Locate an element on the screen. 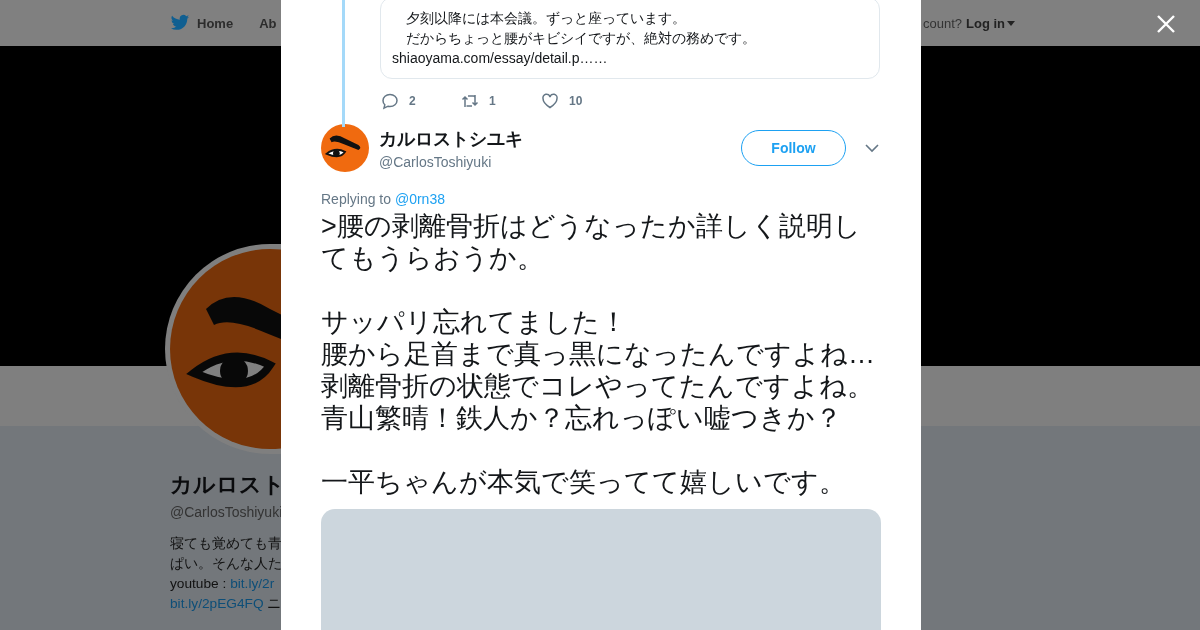 This screenshot has width=1200, height=630. reply-action: 2 is located at coordinates (421, 101).